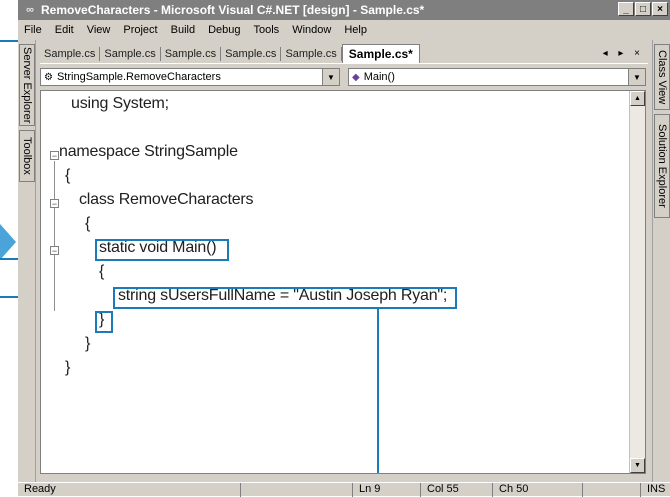  I want to click on status-line: Ln 9, so click(385, 490).